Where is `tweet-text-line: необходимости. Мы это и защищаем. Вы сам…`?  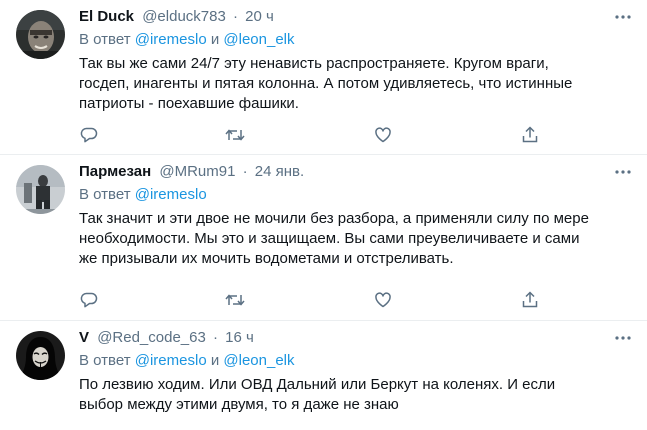
tweet-text-line: необходимости. Мы это и защищаем. Вы сам… is located at coordinates (329, 238).